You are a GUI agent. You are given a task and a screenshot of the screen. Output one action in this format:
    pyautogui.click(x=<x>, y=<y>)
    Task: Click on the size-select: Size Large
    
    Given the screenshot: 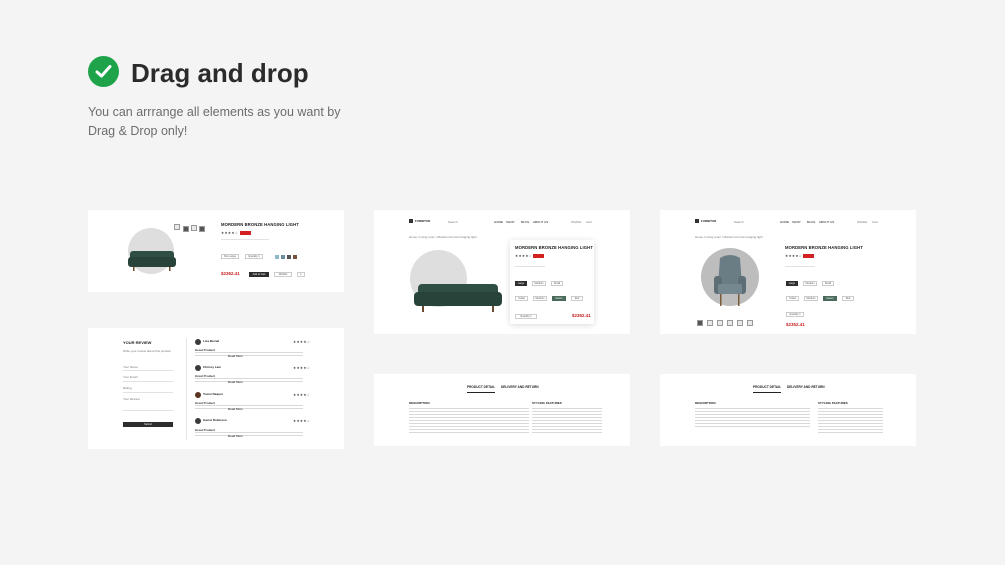 What is the action you would take?
    pyautogui.click(x=230, y=256)
    